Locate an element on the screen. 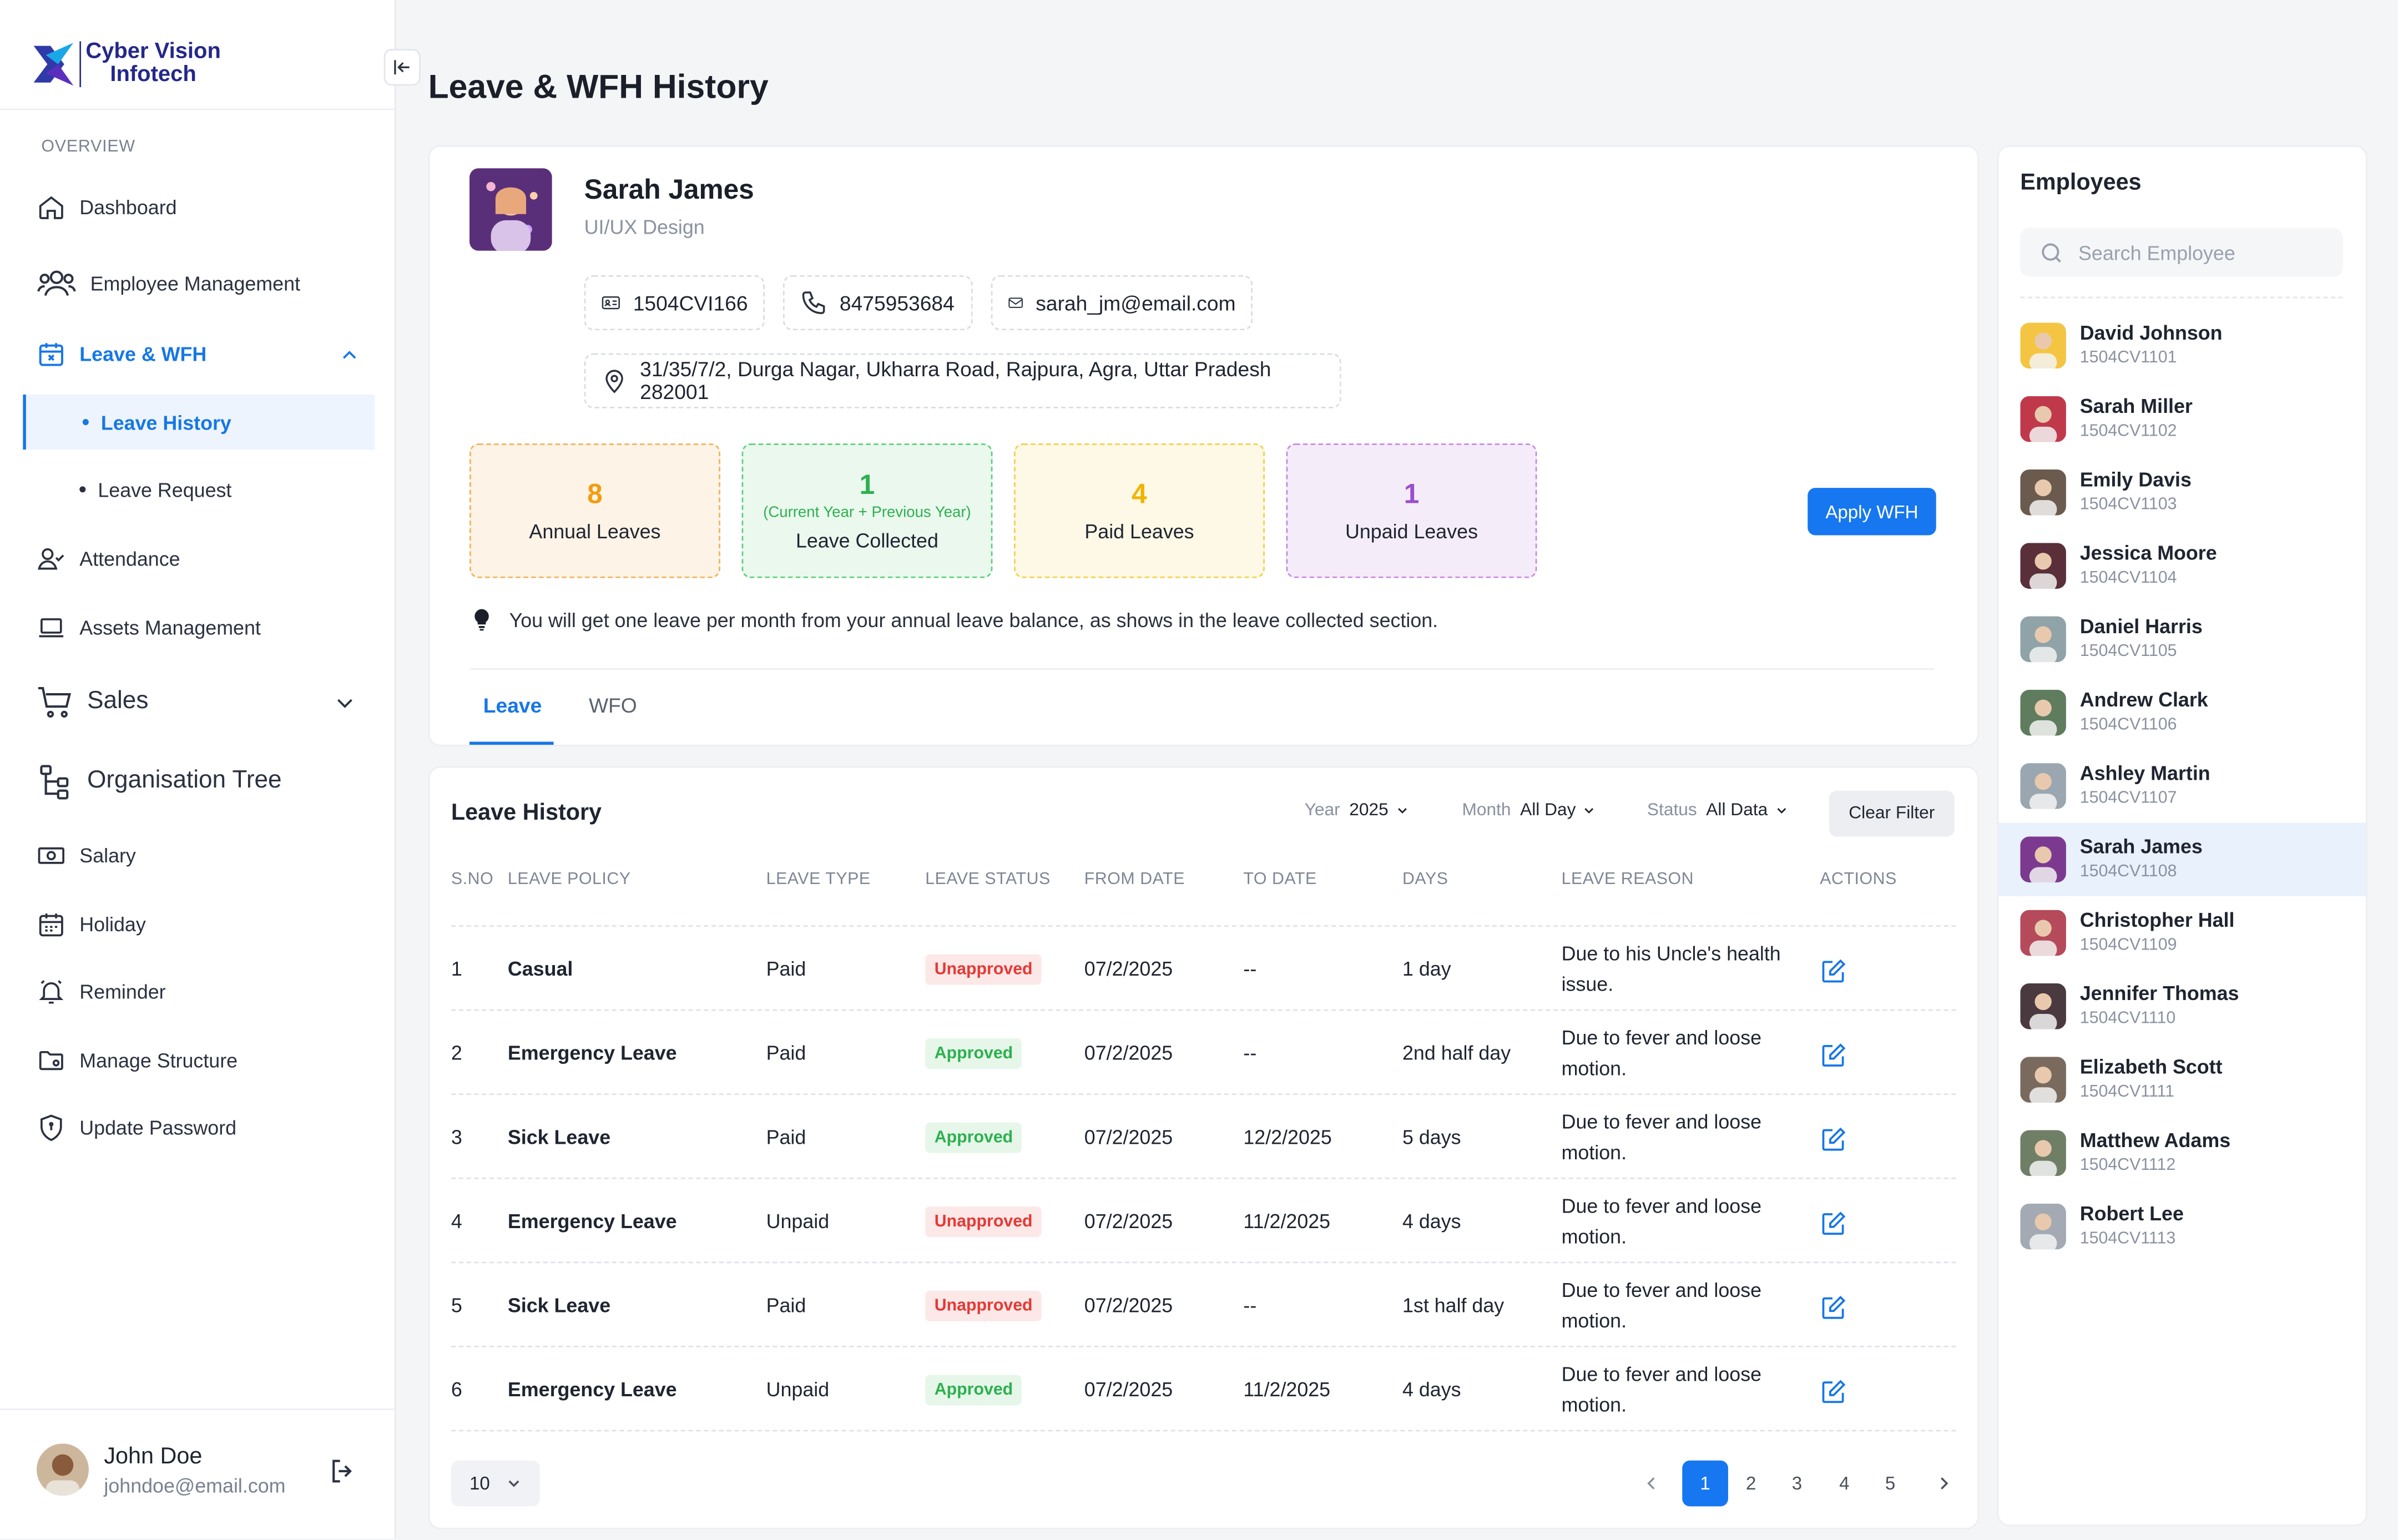  cell-sno: 5 is located at coordinates (457, 1305).